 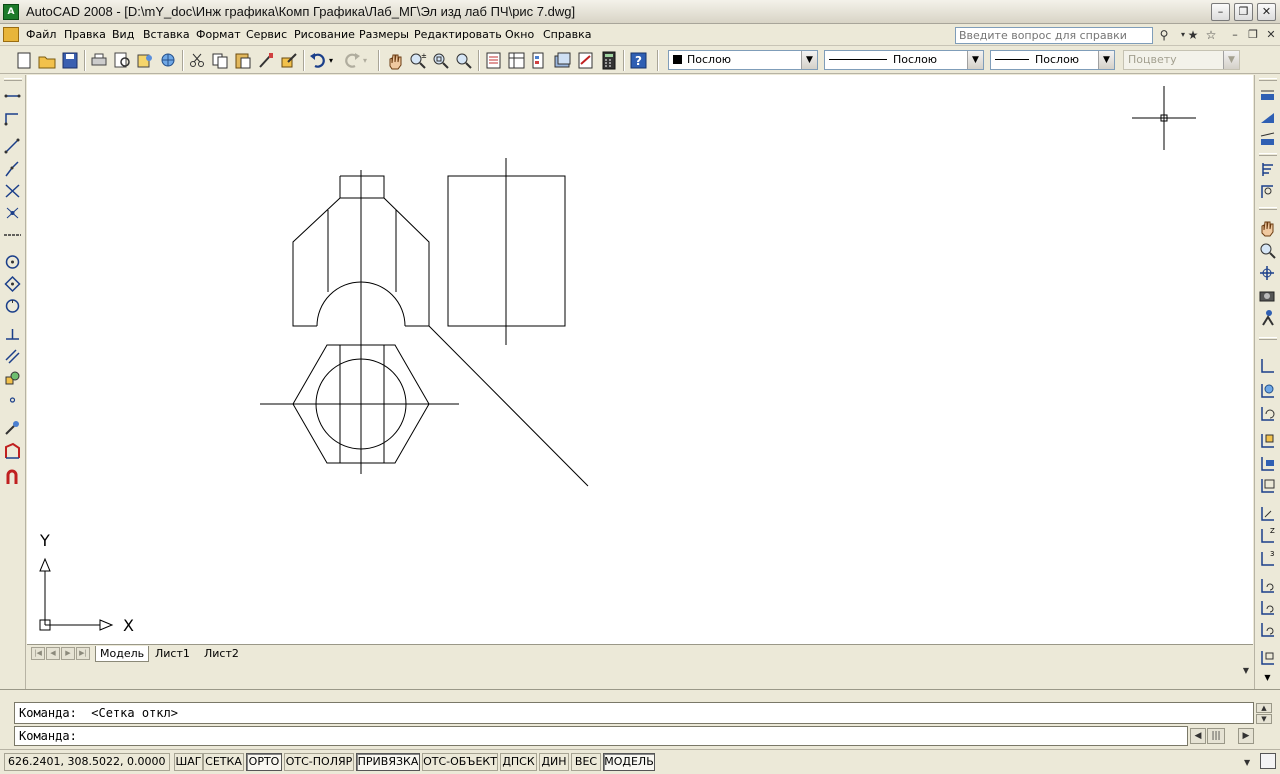 I want to click on region-tool-icon, so click(x=12, y=451).